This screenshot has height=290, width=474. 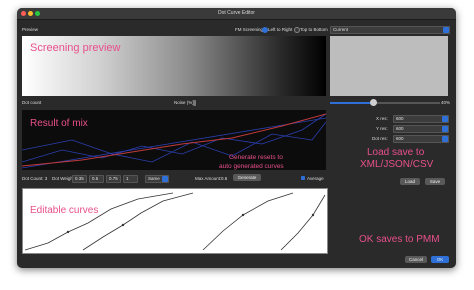 What do you see at coordinates (399, 239) in the screenshot?
I see `ok-saves-annotation: OK saves to PMM` at bounding box center [399, 239].